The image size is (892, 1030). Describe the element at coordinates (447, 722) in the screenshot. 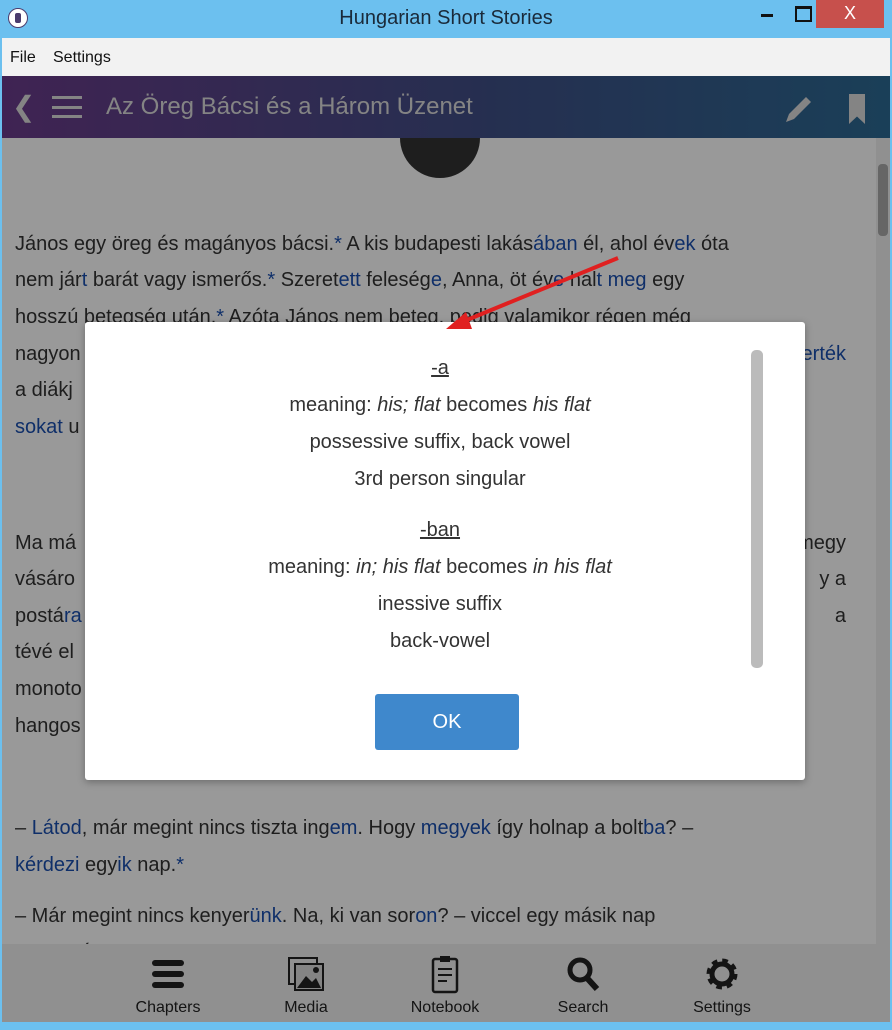

I see `ok-button: OK` at that location.